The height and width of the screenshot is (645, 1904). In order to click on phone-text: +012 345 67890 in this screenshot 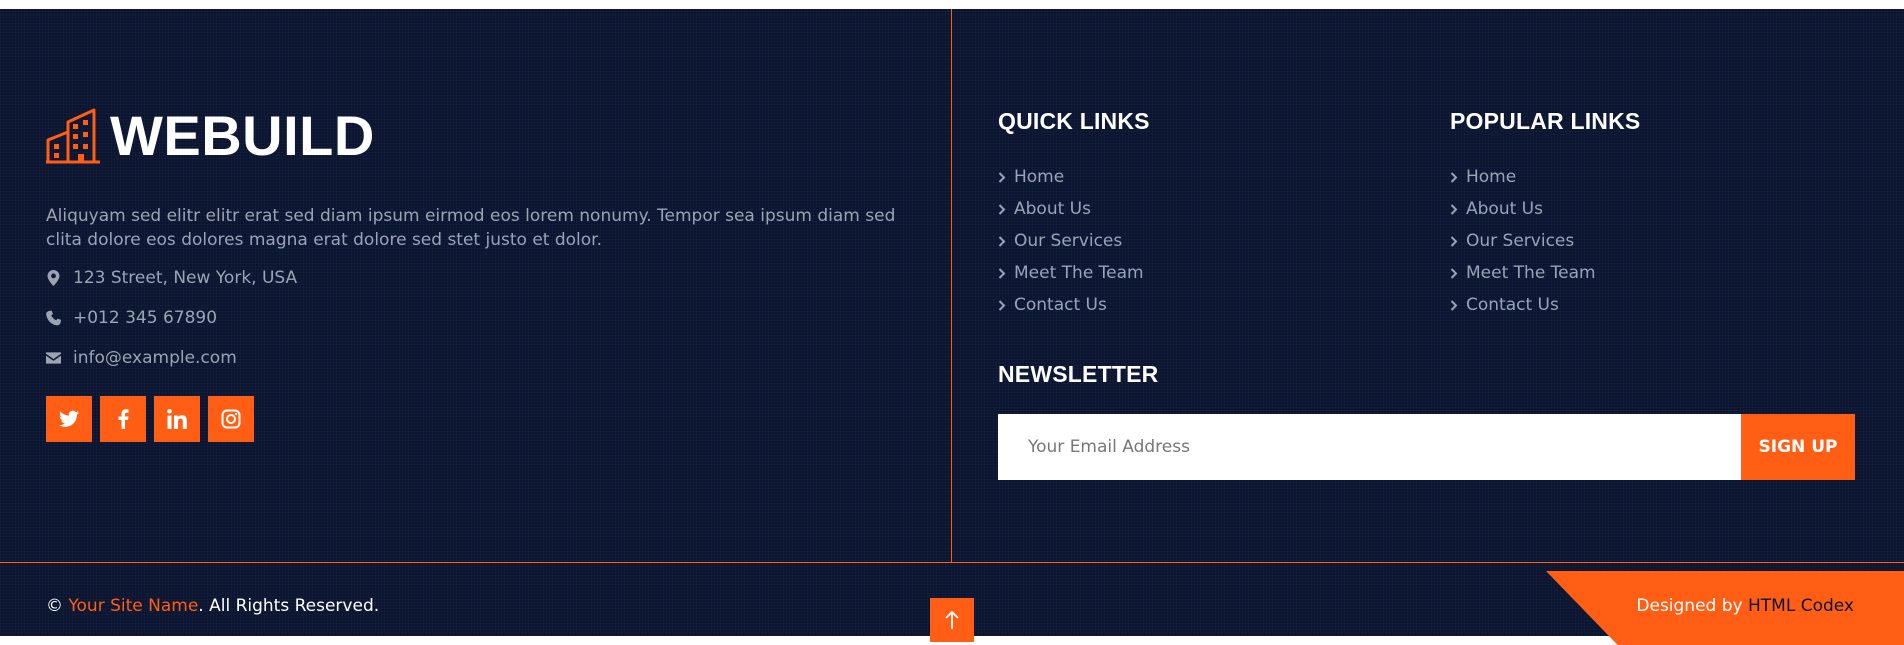, I will do `click(145, 318)`.